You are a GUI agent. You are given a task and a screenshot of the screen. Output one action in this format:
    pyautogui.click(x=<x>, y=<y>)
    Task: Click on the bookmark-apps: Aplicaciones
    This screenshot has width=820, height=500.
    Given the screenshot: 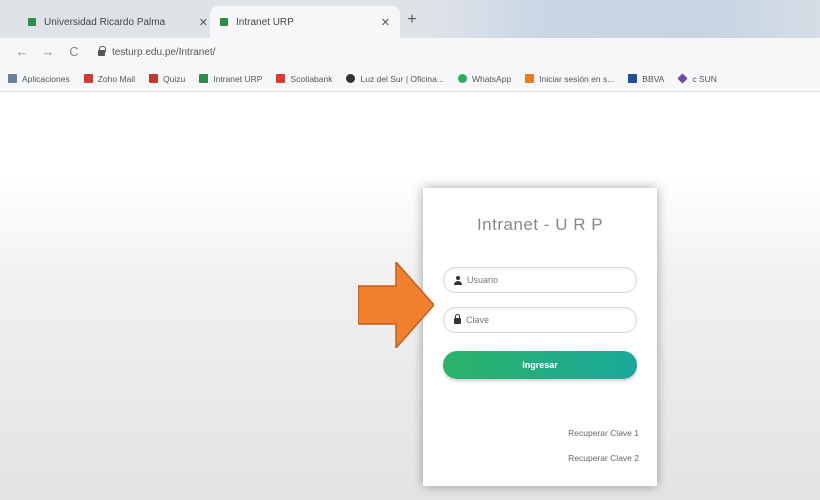 What is the action you would take?
    pyautogui.click(x=39, y=79)
    